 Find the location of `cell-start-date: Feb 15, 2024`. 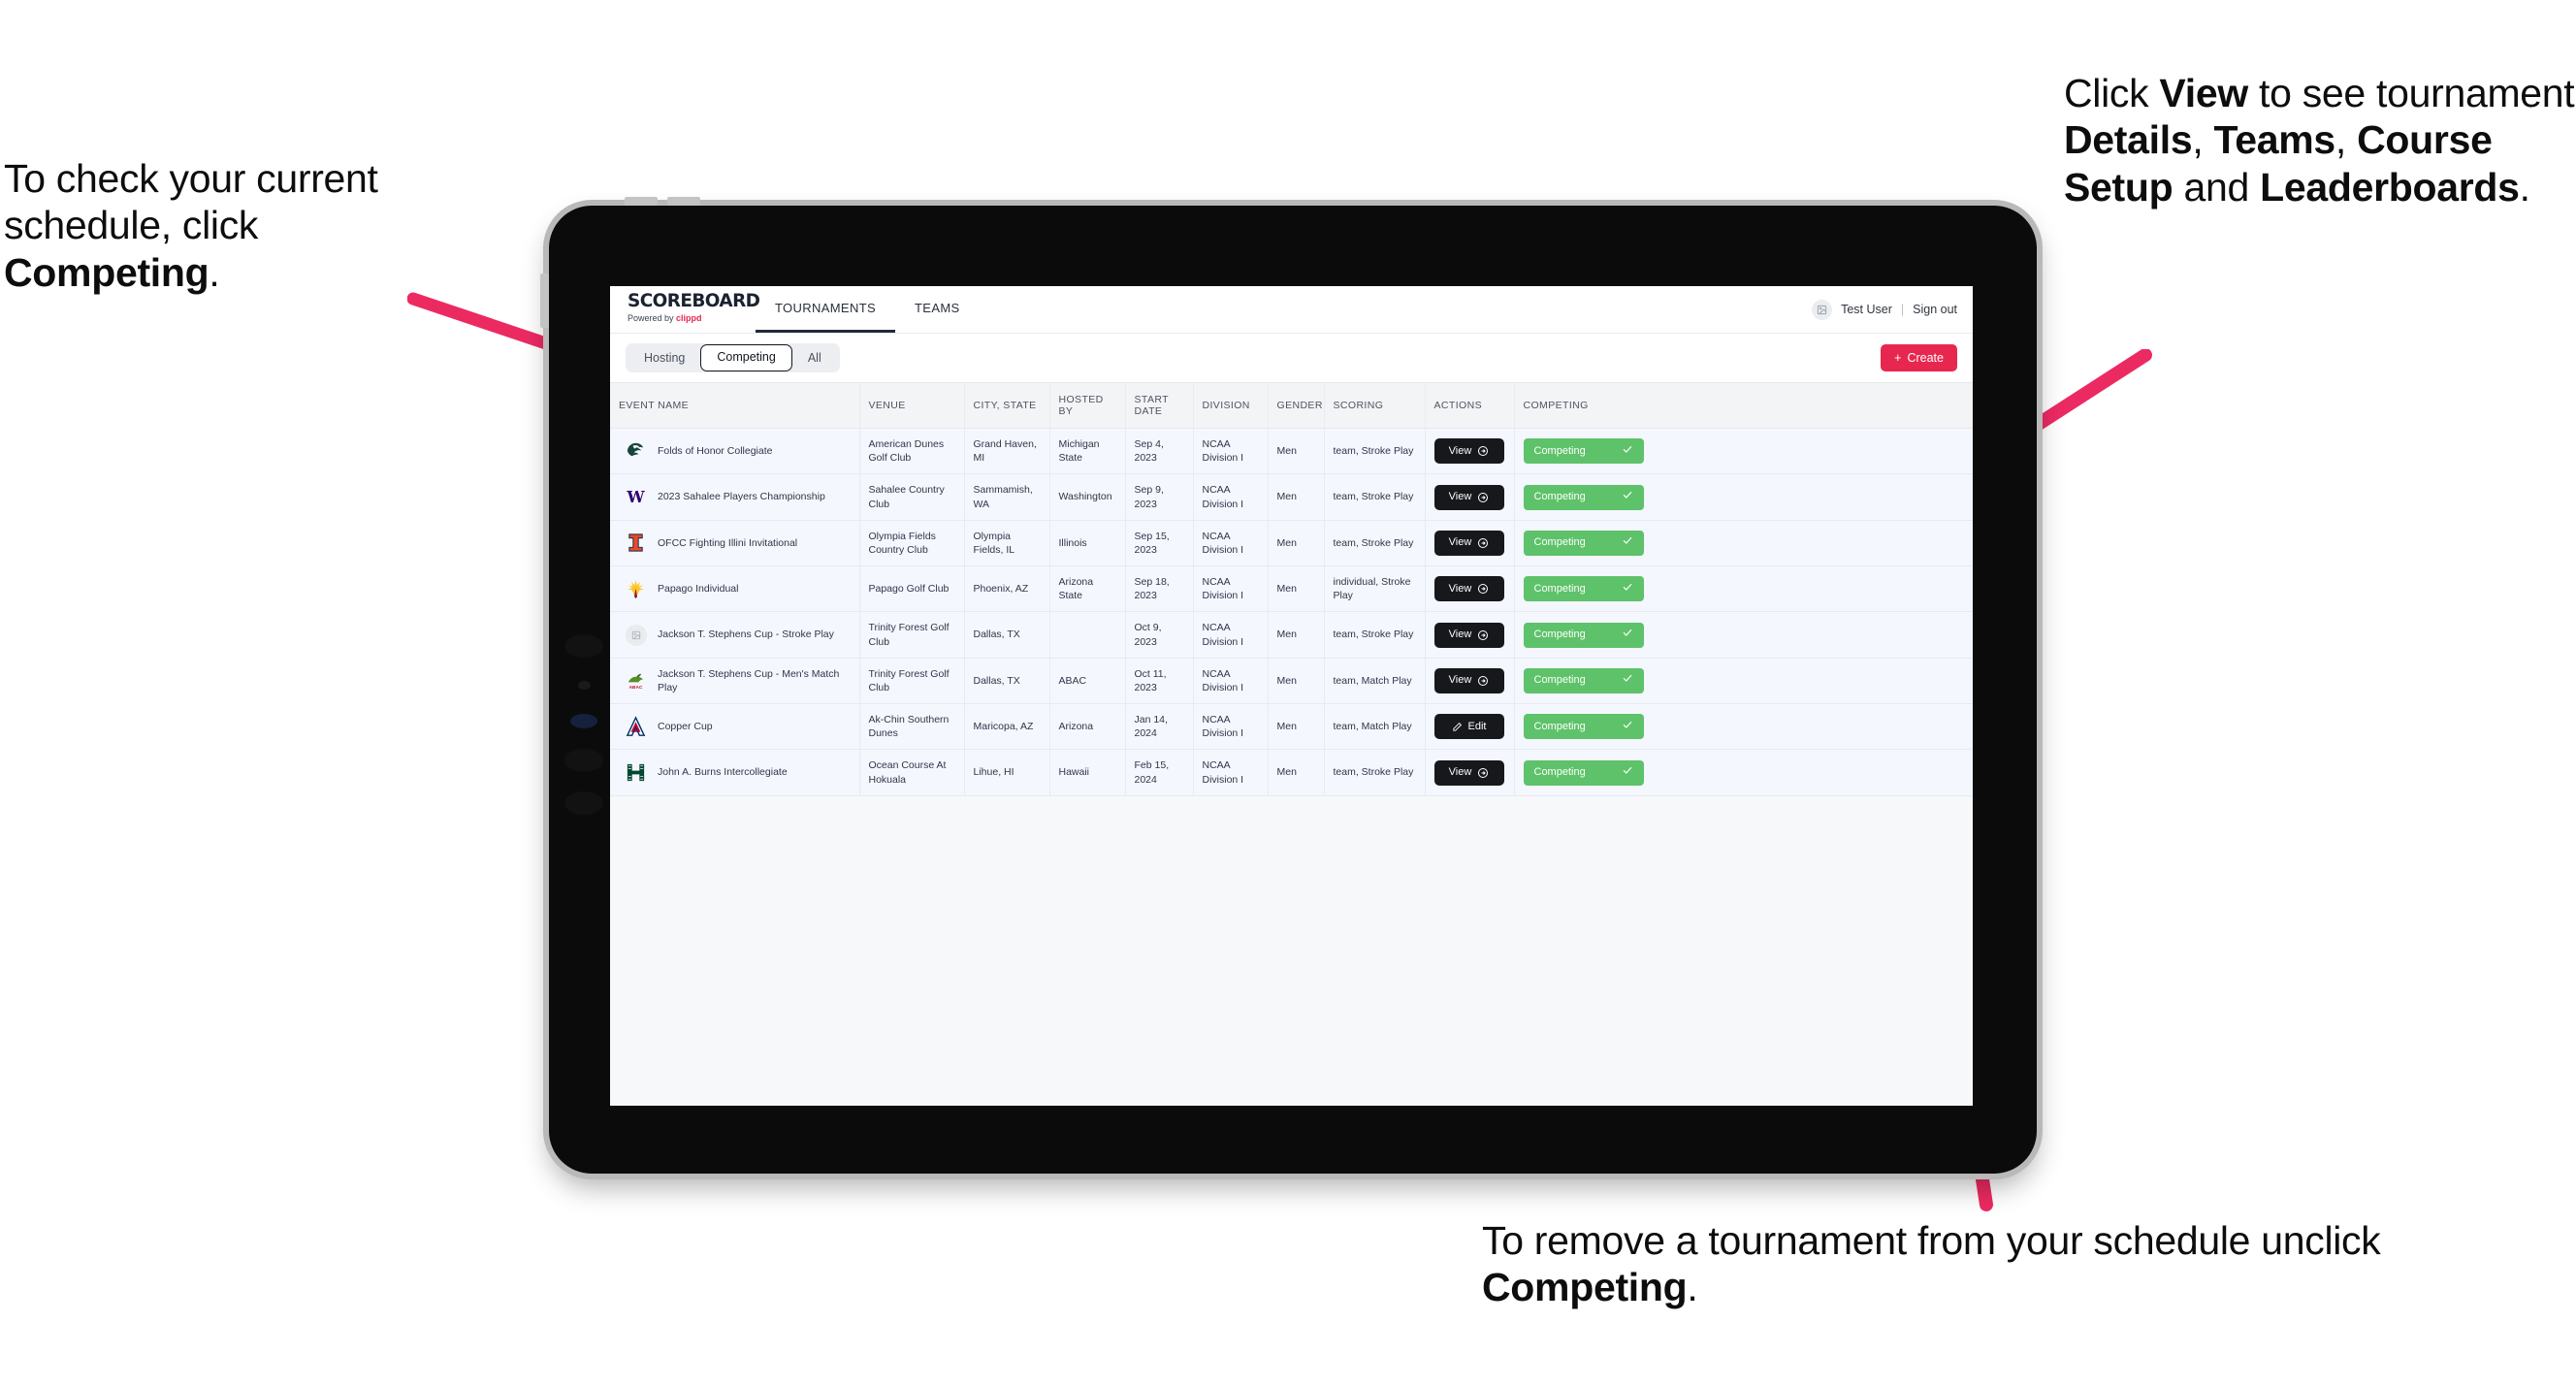

cell-start-date: Feb 15, 2024 is located at coordinates (1159, 772).